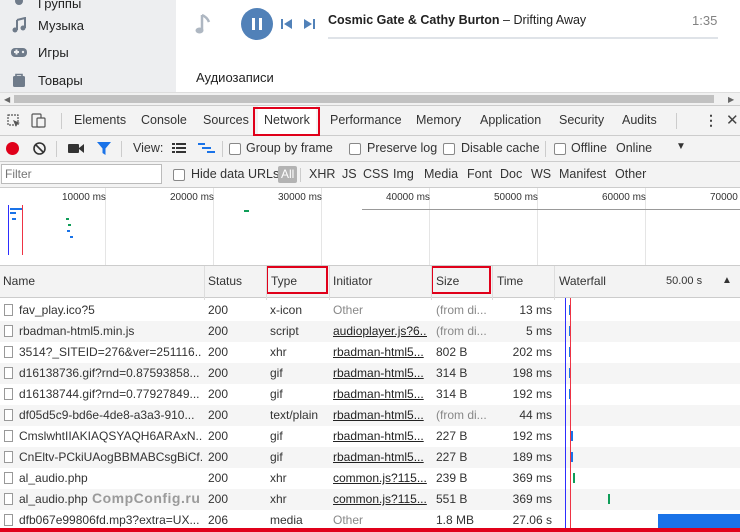 The image size is (740, 532). What do you see at coordinates (510, 120) in the screenshot?
I see `tab-application: Application` at bounding box center [510, 120].